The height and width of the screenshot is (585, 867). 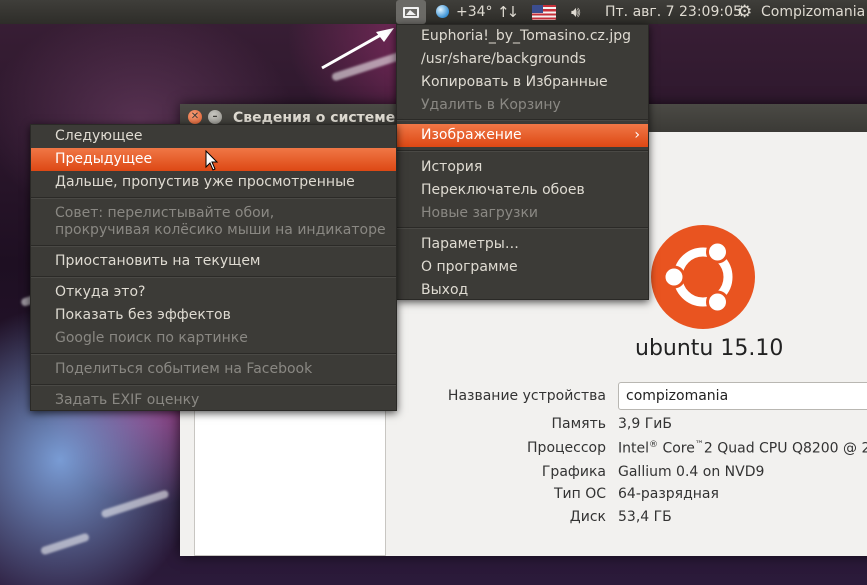 What do you see at coordinates (673, 12) in the screenshot?
I see `panel-clock: Пт. авг. 7 23:09:05` at bounding box center [673, 12].